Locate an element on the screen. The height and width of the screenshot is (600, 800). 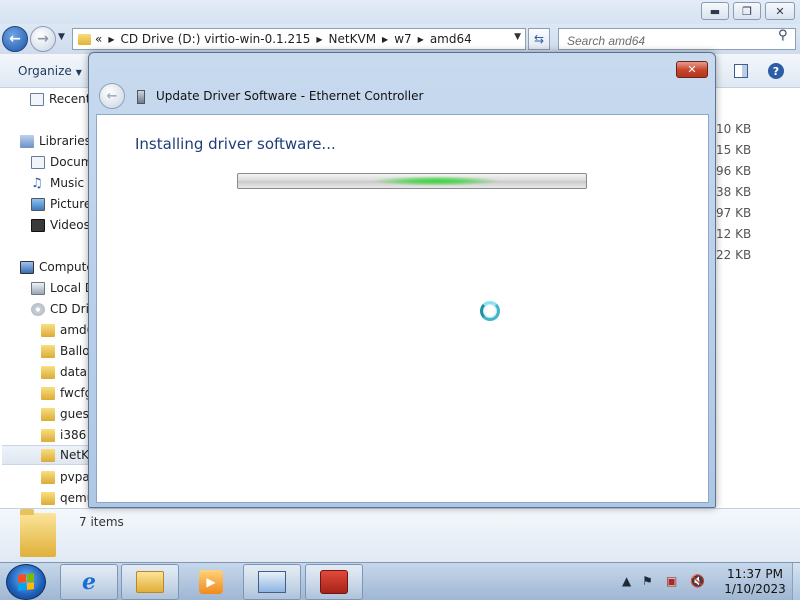
nav-folder: fwcfg is located at coordinates (66, 393).